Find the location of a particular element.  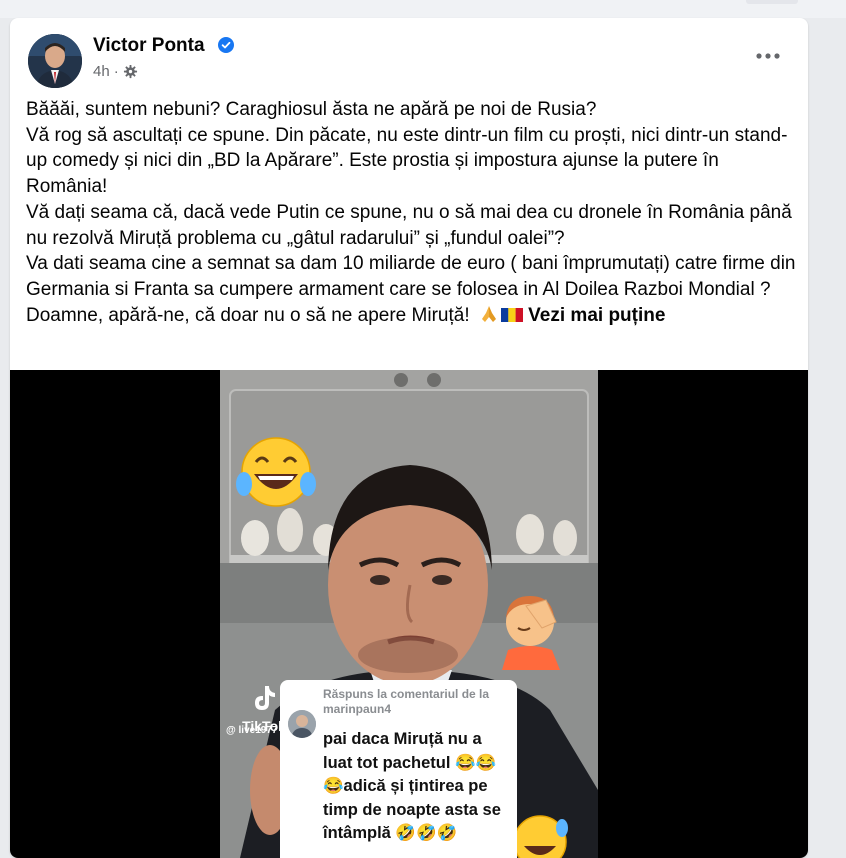

gear-icon is located at coordinates (130, 71).